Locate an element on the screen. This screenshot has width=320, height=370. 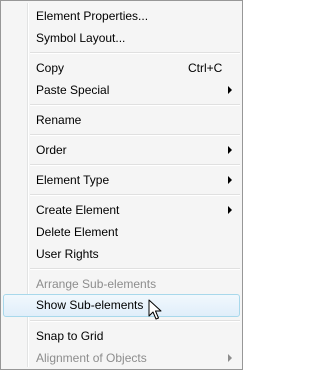
menu-item-element-type: Element Type is located at coordinates (121, 180).